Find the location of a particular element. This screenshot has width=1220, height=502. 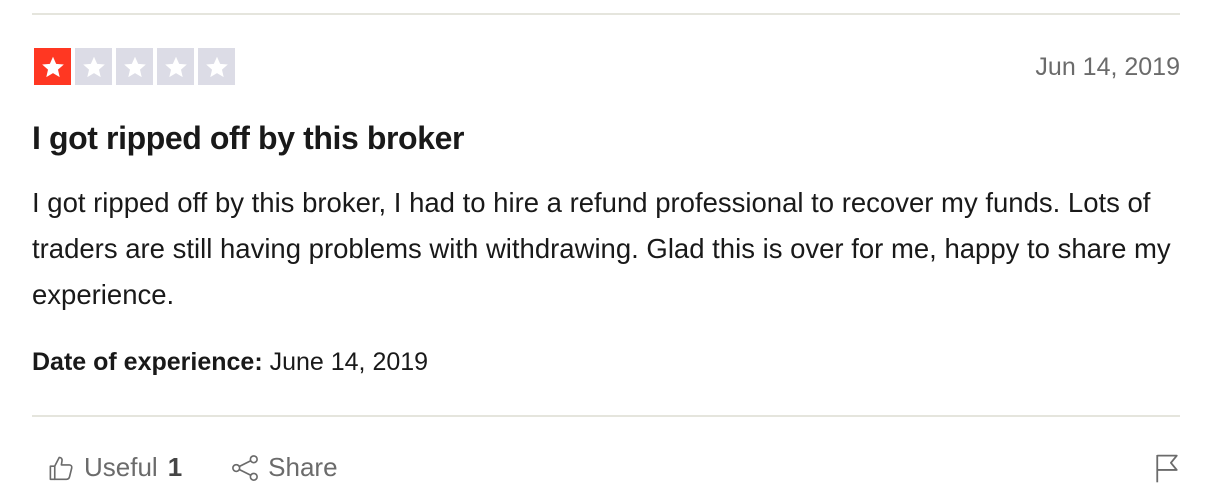

report-button is located at coordinates (1167, 468).